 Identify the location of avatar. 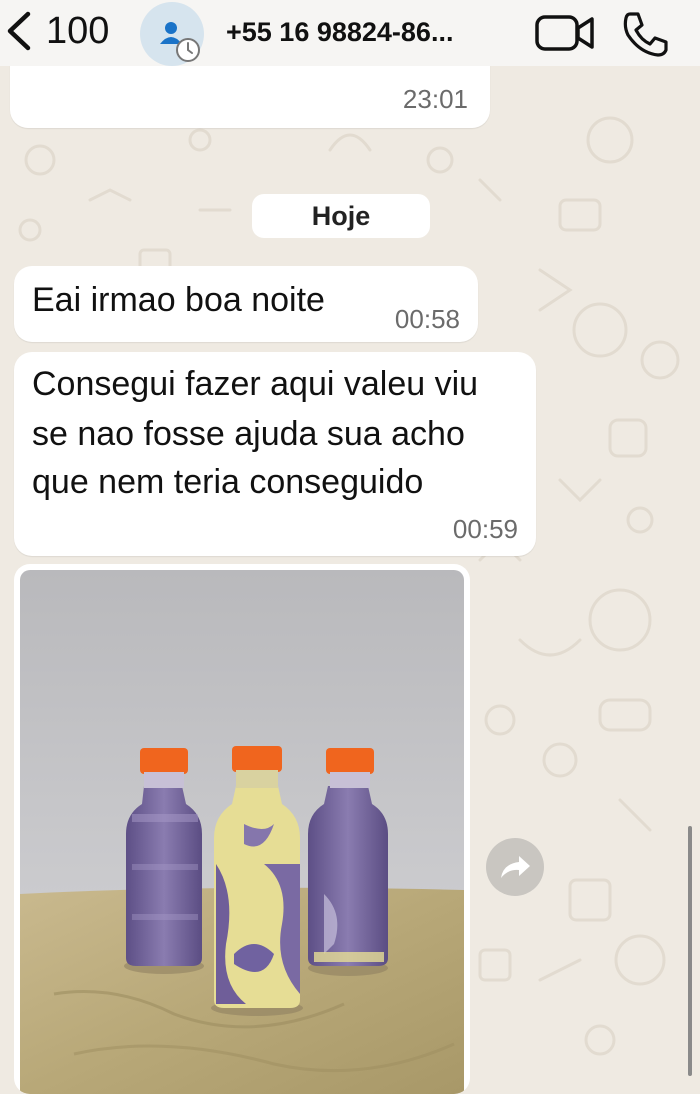
(172, 34).